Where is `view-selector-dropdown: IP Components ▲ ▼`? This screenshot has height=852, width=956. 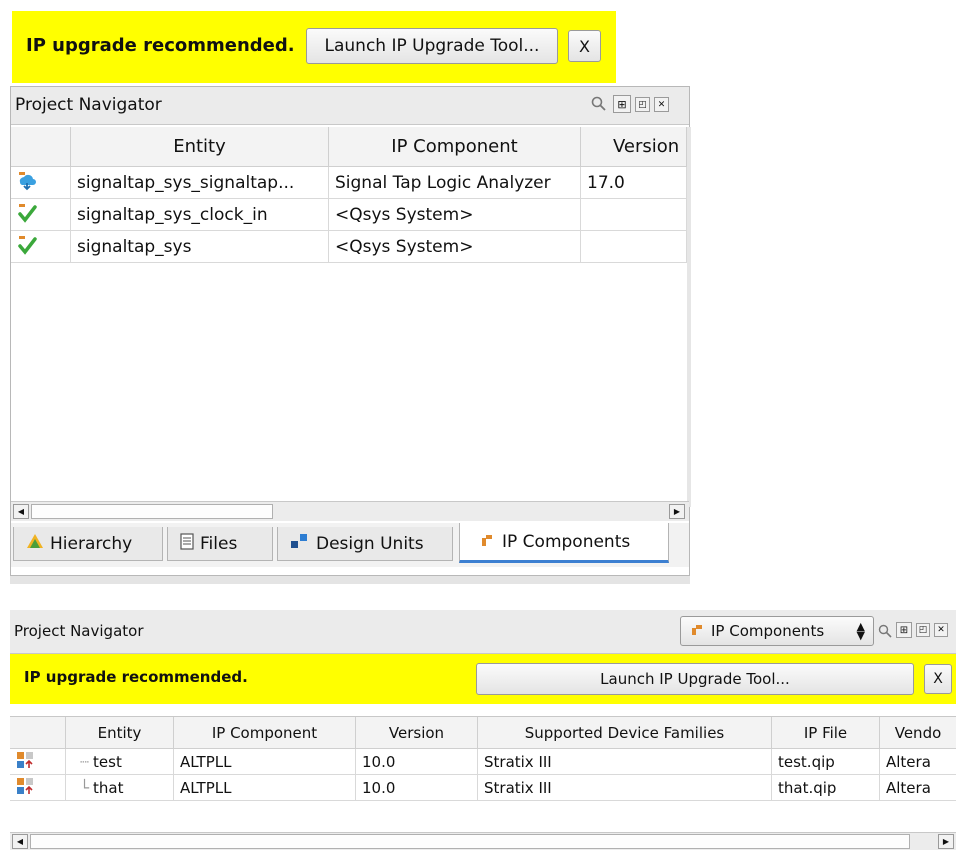 view-selector-dropdown: IP Components ▲ ▼ is located at coordinates (777, 631).